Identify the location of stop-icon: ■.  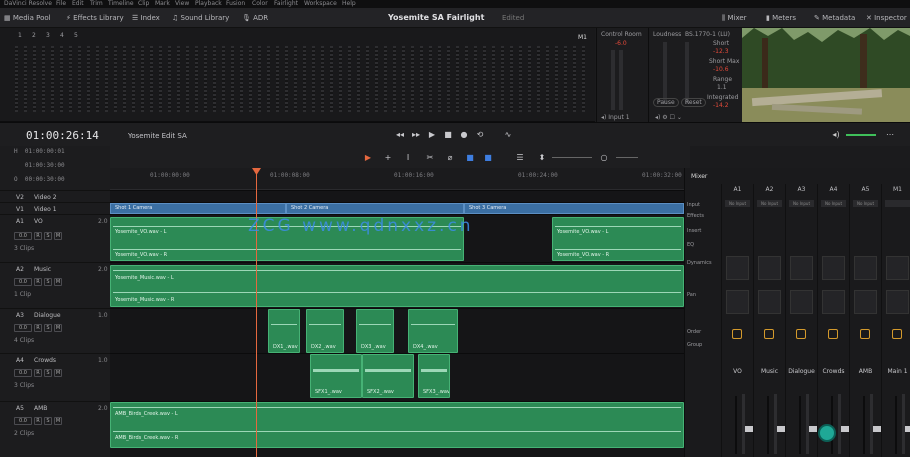
(448, 135).